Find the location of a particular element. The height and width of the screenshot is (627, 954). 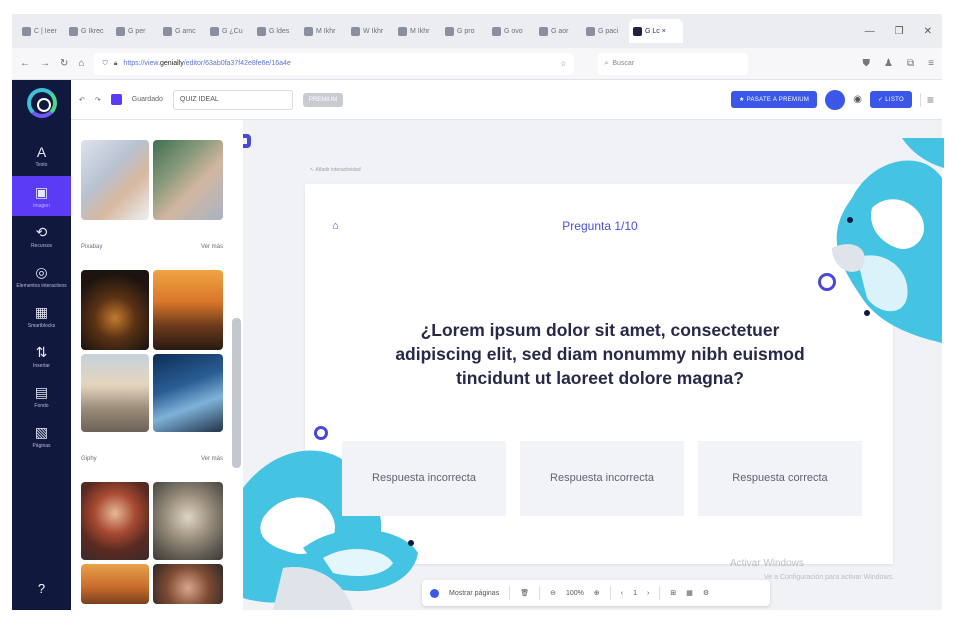

sidebar-item-label: Insertar is located at coordinates (41, 365).